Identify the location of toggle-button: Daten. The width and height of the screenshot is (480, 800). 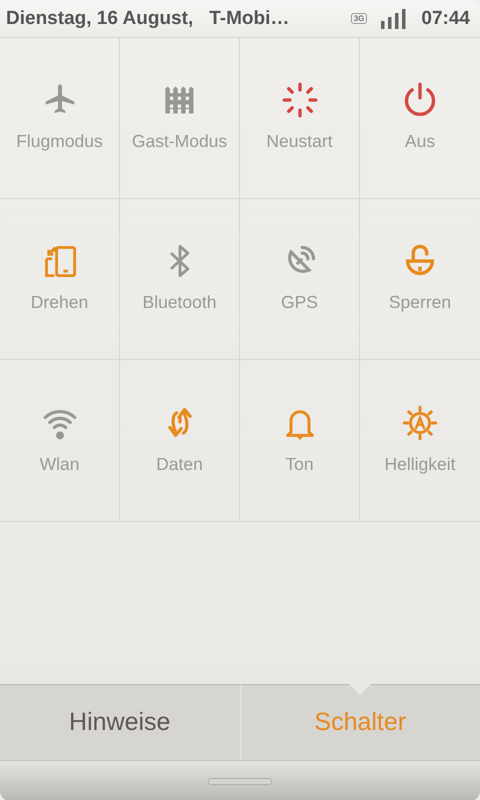
(180, 440).